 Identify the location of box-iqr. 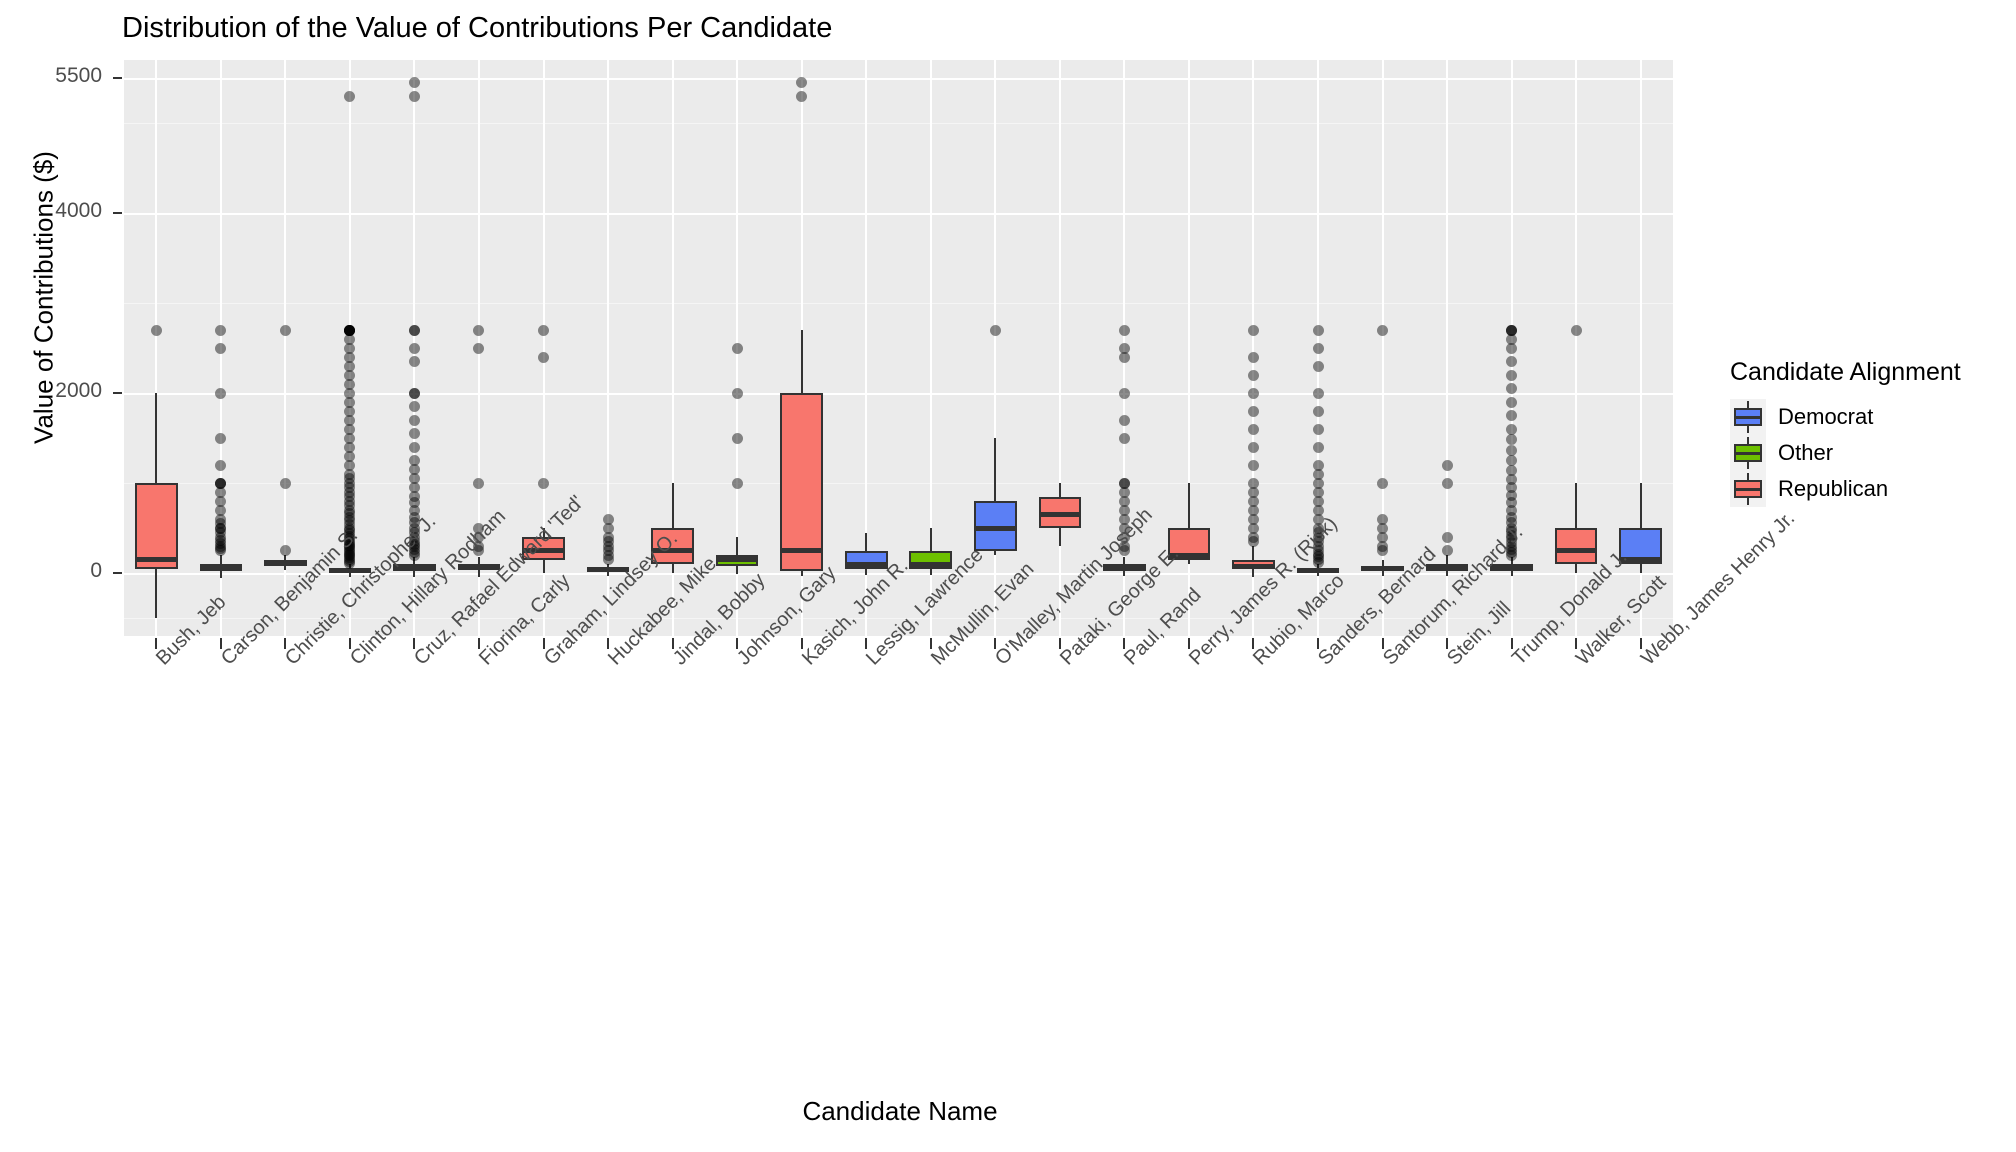
(1576, 546).